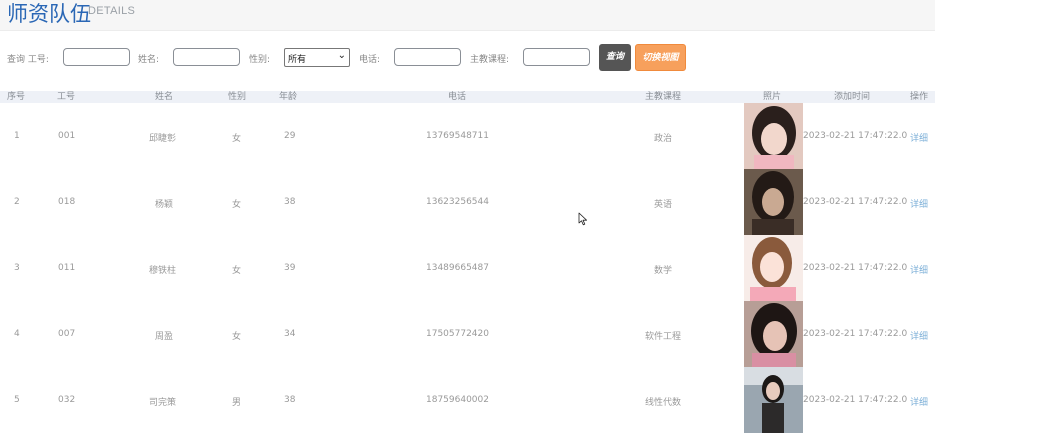 This screenshot has width=1041, height=438. What do you see at coordinates (17, 400) in the screenshot?
I see `row-no: 5` at bounding box center [17, 400].